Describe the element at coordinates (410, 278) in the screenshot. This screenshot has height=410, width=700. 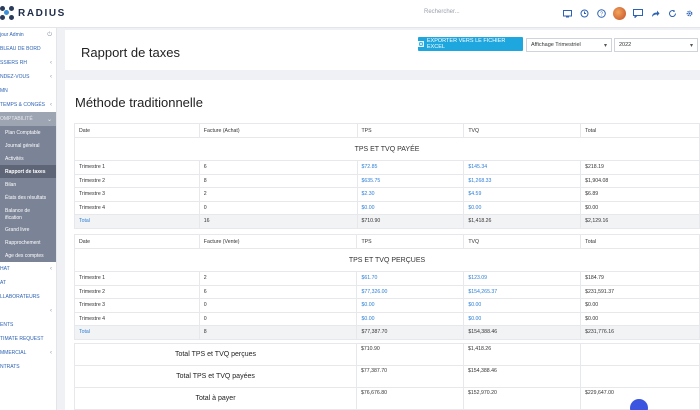
I see `cell-link: $61.70` at that location.